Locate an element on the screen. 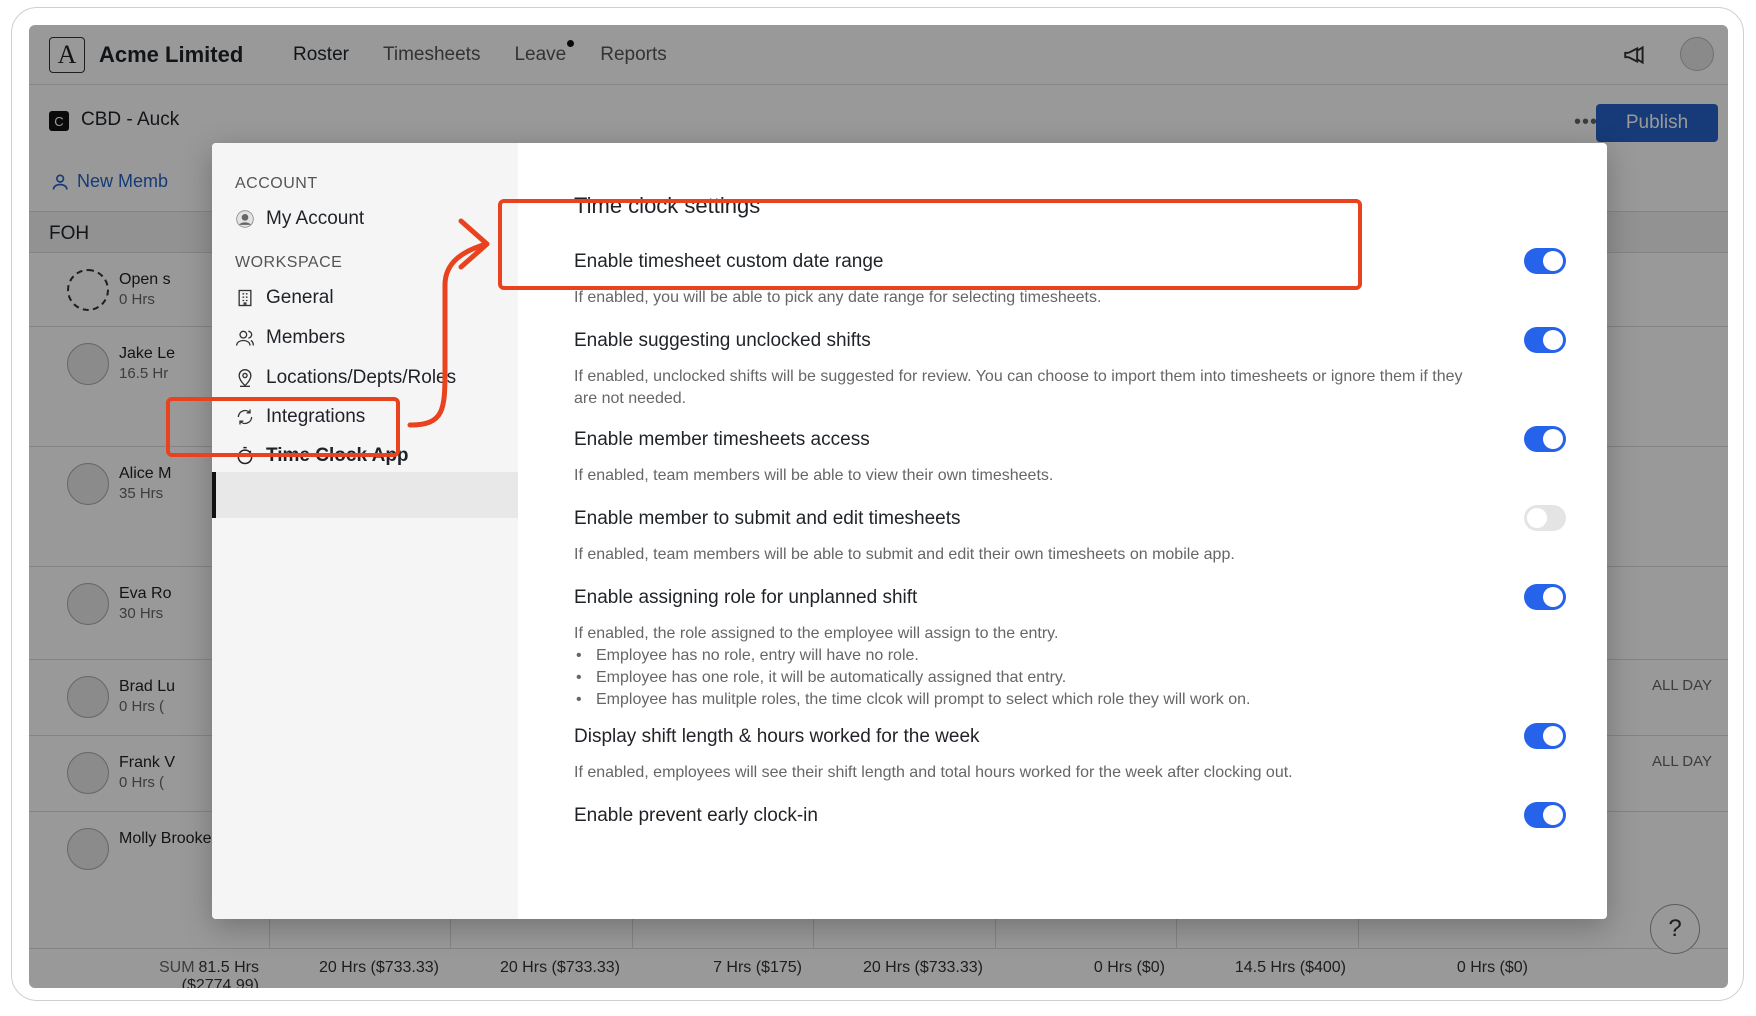  highlight-box-setting is located at coordinates (930, 244).